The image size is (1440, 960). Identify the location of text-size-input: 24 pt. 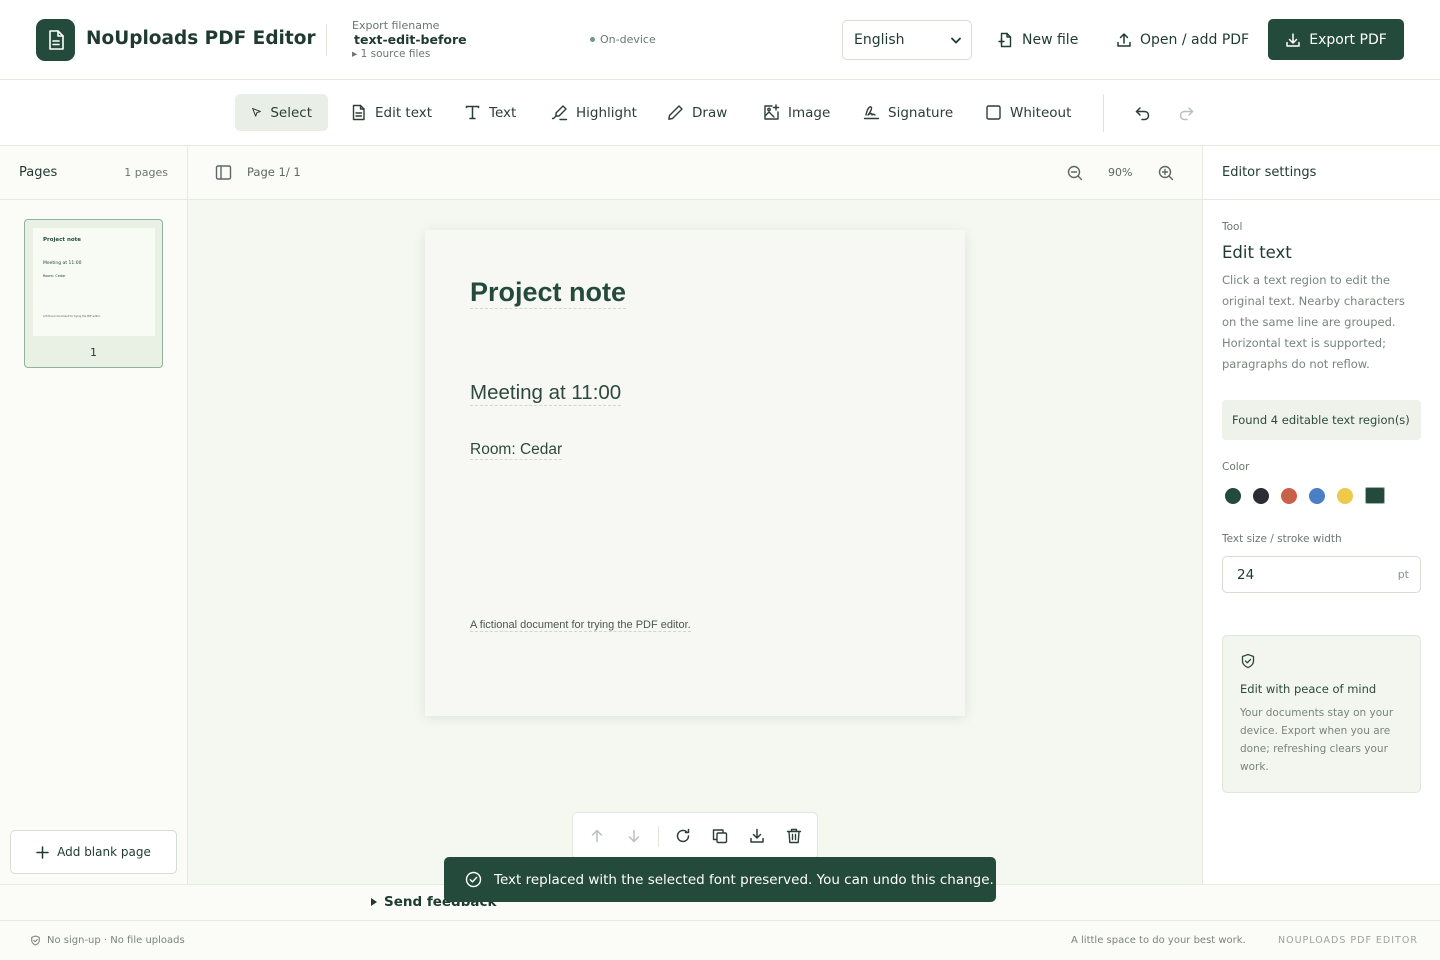
(1321, 574).